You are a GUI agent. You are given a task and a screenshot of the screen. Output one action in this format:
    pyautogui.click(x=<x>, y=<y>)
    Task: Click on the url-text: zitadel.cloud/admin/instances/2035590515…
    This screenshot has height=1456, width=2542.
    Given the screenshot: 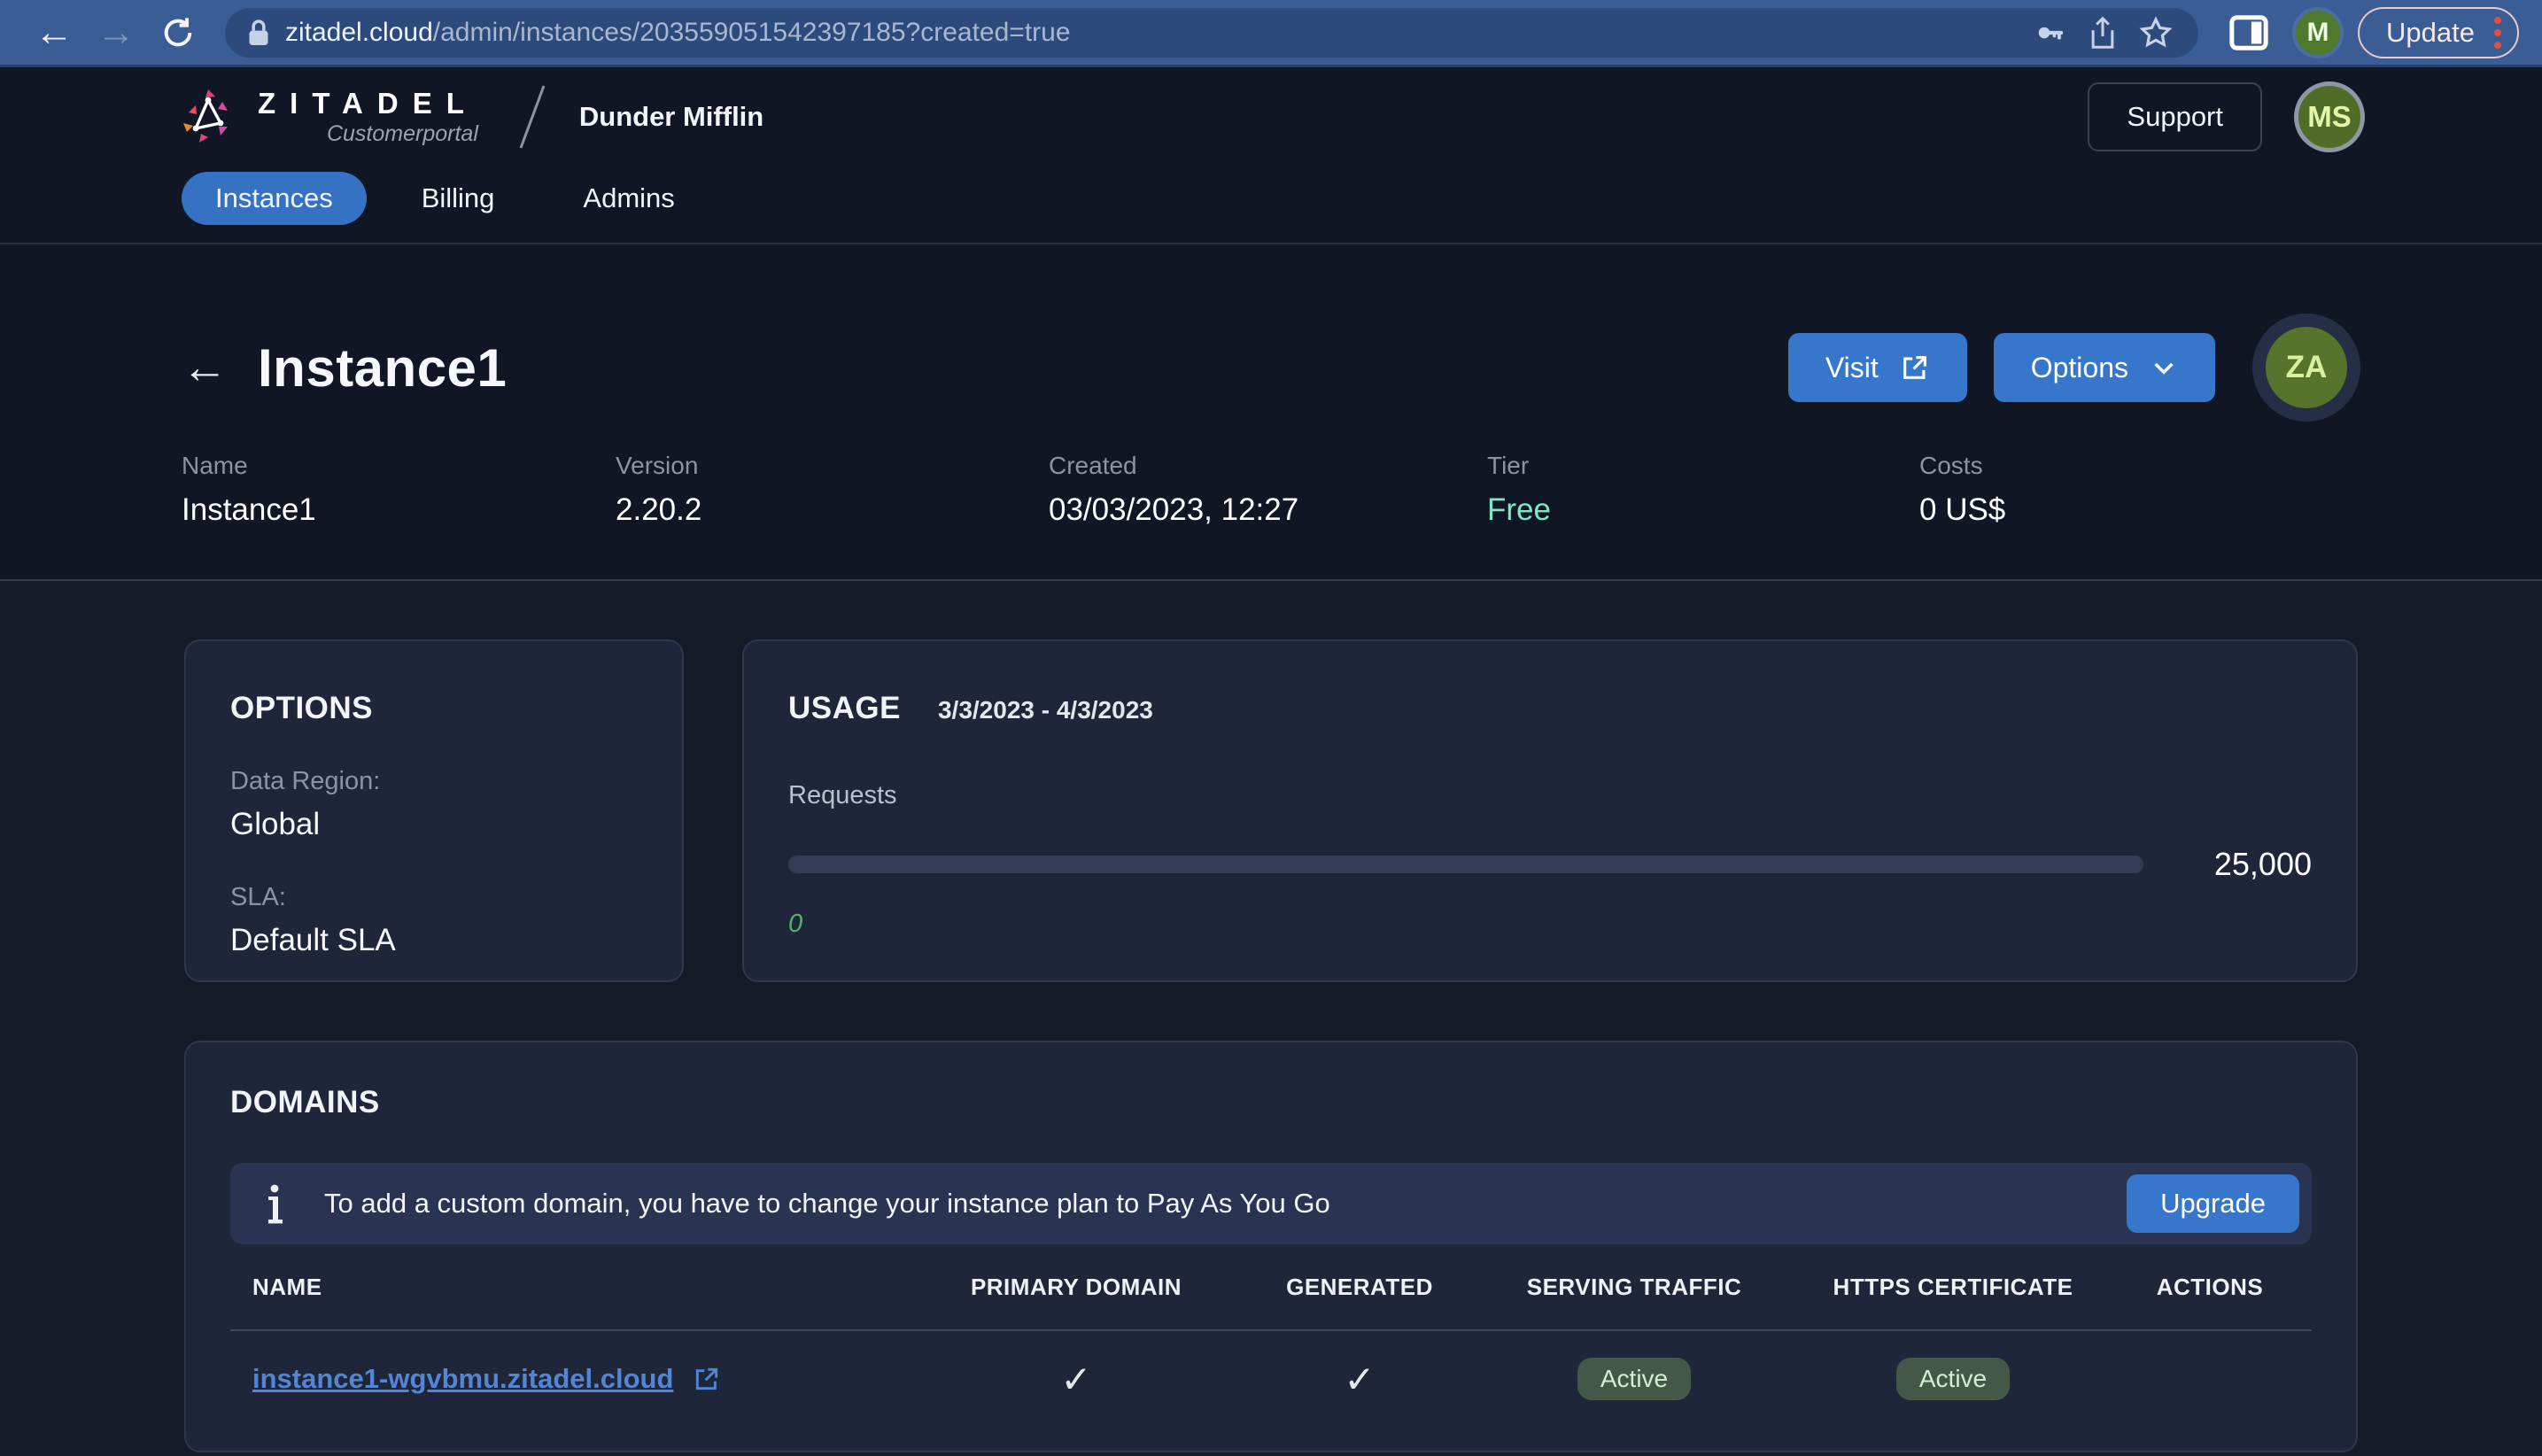 What is the action you would take?
    pyautogui.click(x=678, y=33)
    